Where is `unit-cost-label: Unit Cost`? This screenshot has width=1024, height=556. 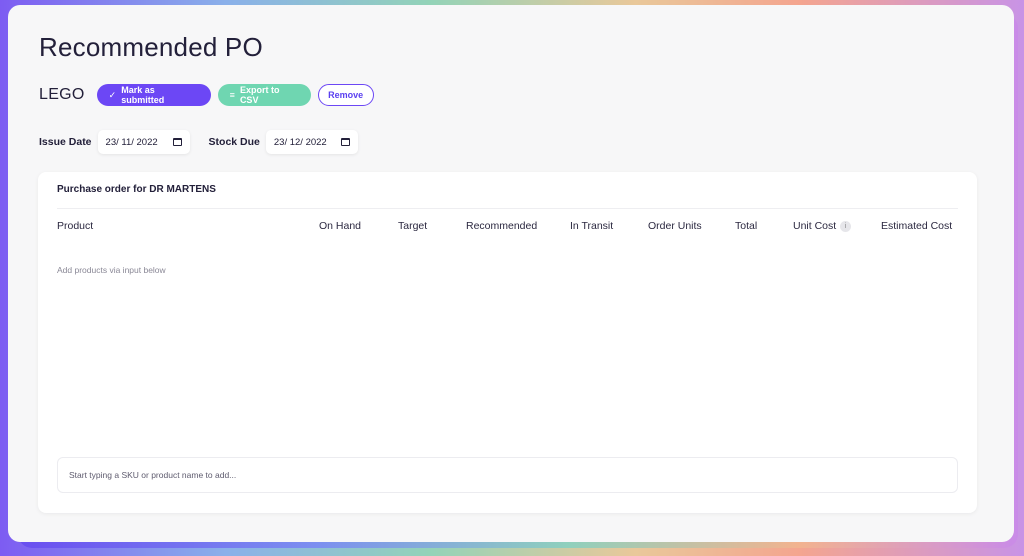
unit-cost-label: Unit Cost is located at coordinates (815, 226).